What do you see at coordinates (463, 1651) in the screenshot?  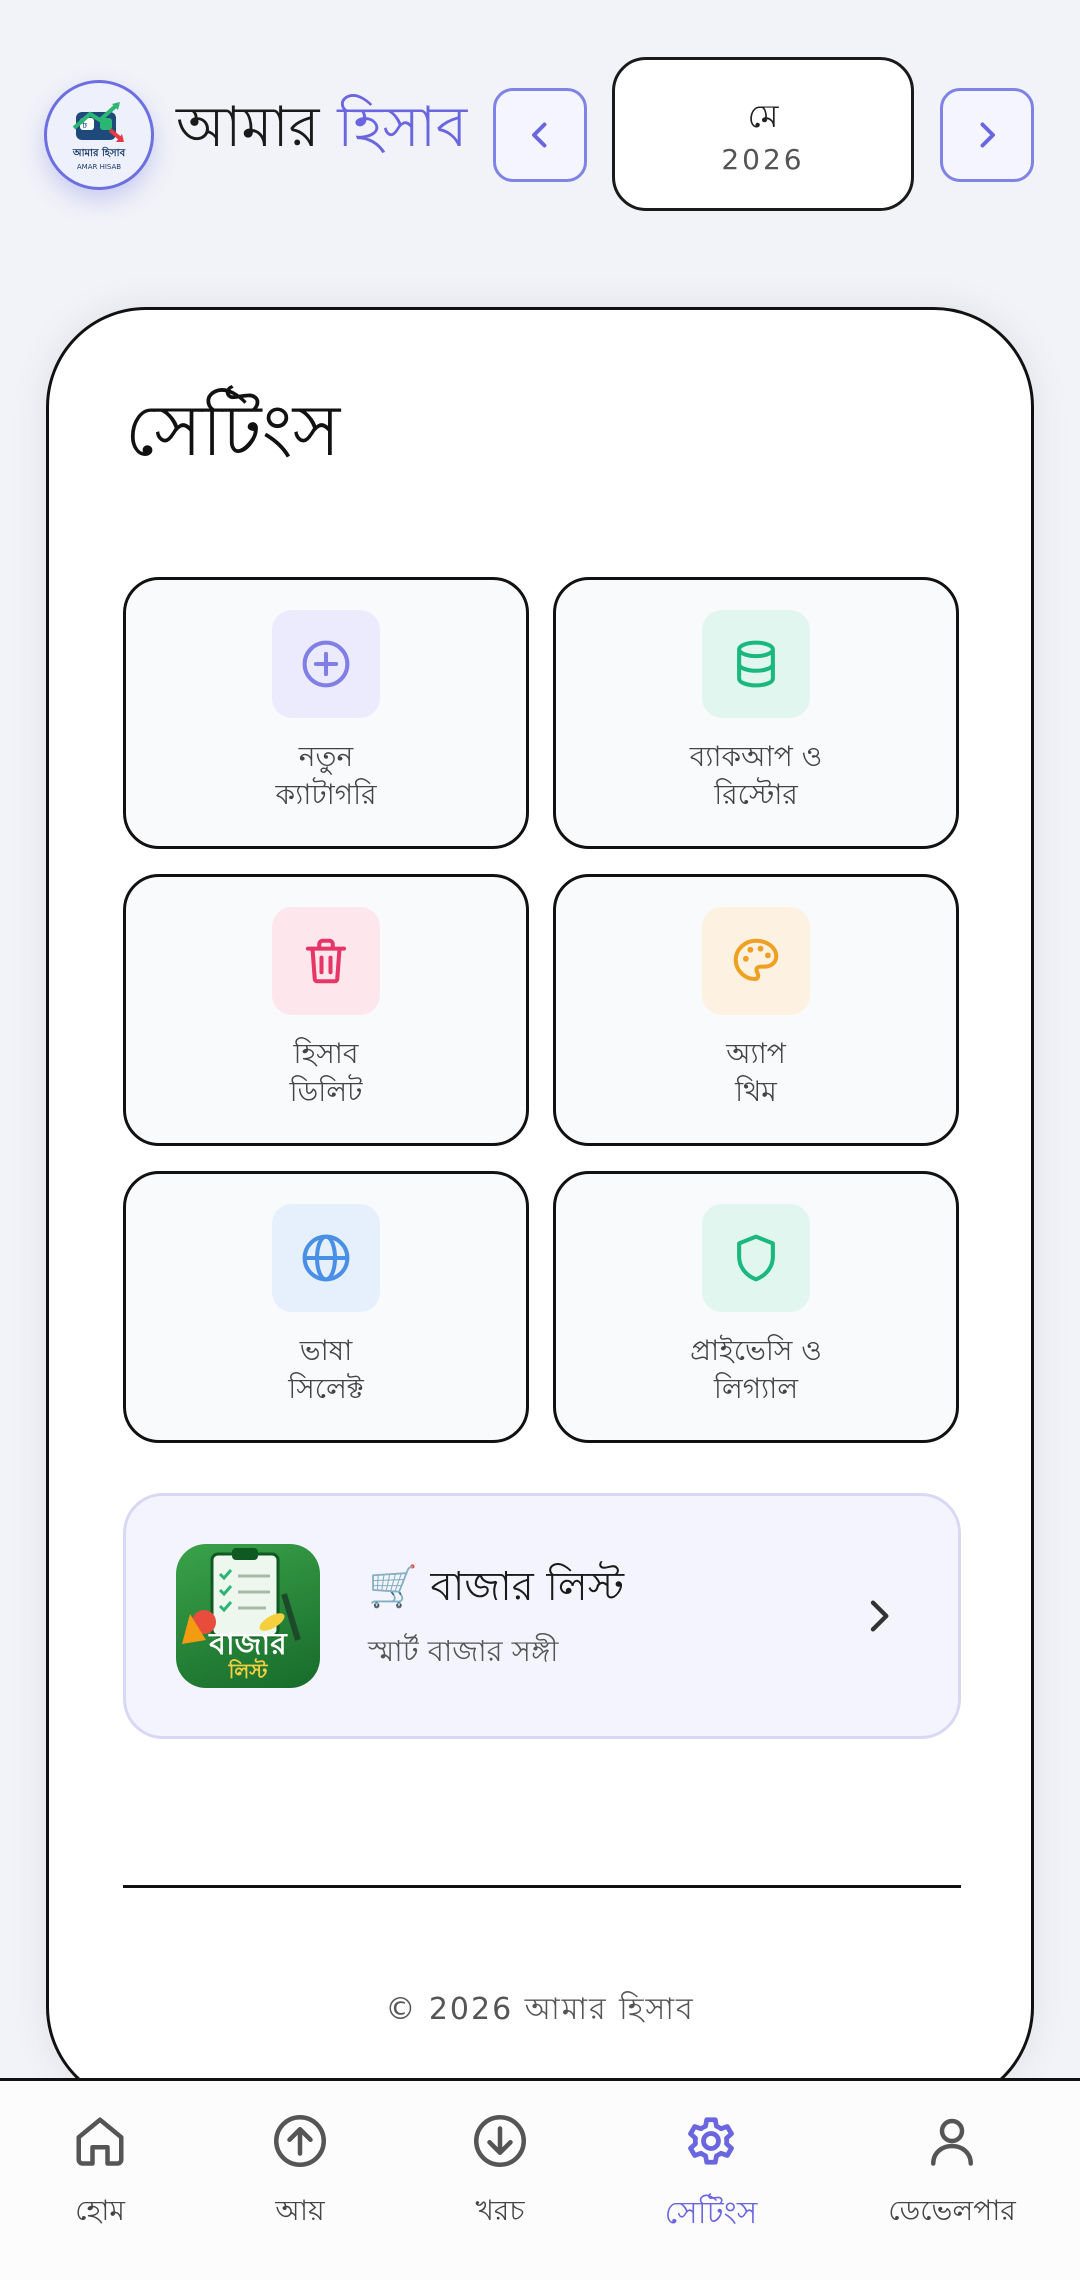 I see `promo-subtitle: স্মার্ট বাজার সঙ্গী` at bounding box center [463, 1651].